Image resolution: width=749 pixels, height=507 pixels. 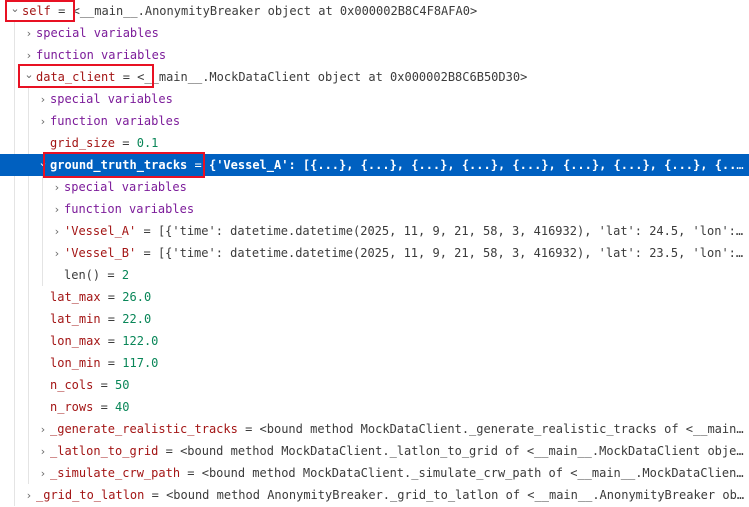 I want to click on variable-value: 0.1, so click(x=147, y=143).